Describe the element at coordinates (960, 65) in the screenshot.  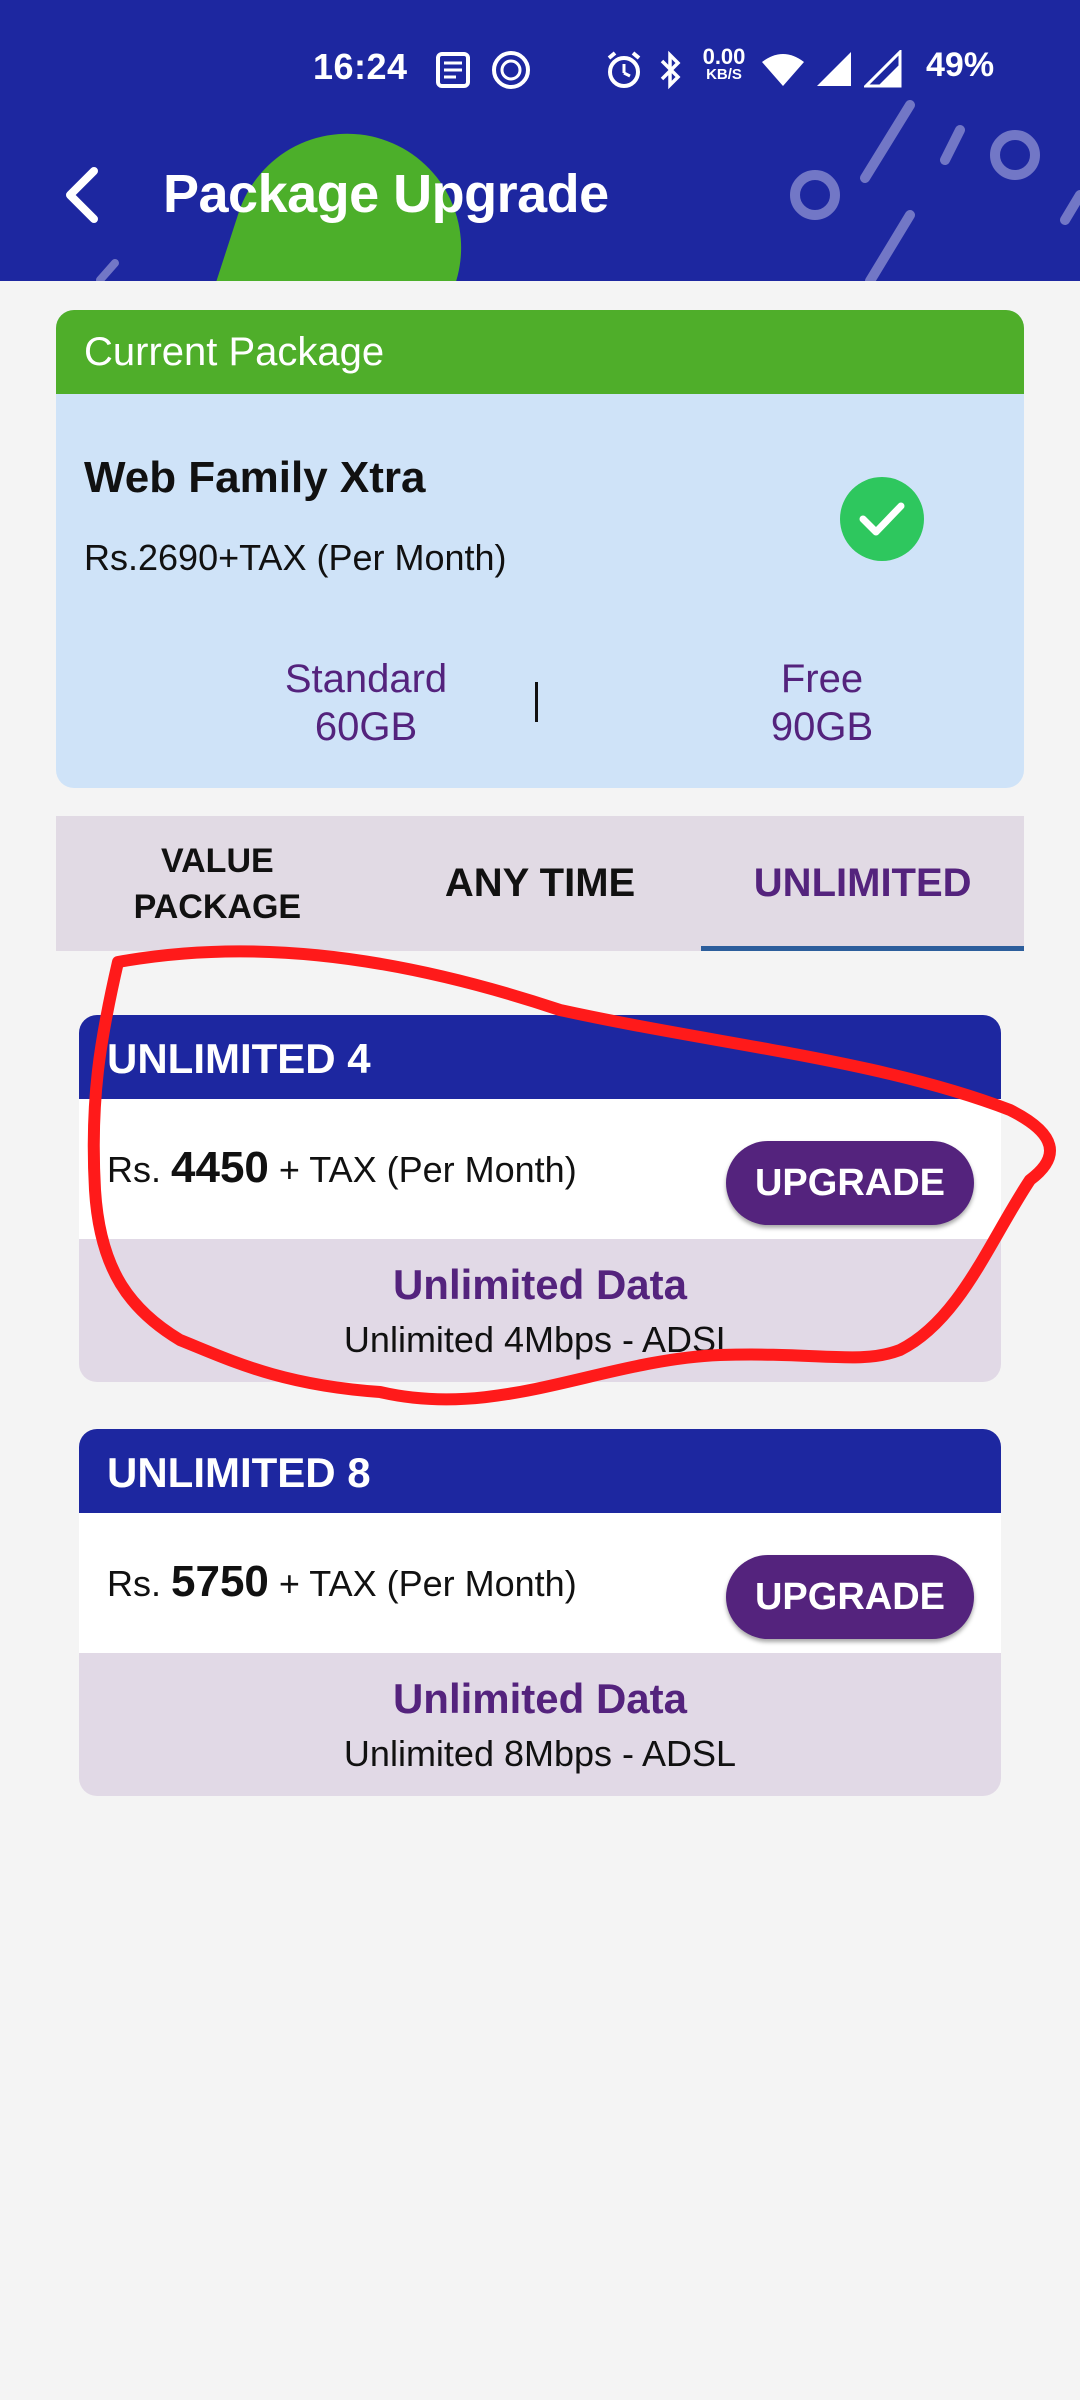
I see `battery-level: 49%` at that location.